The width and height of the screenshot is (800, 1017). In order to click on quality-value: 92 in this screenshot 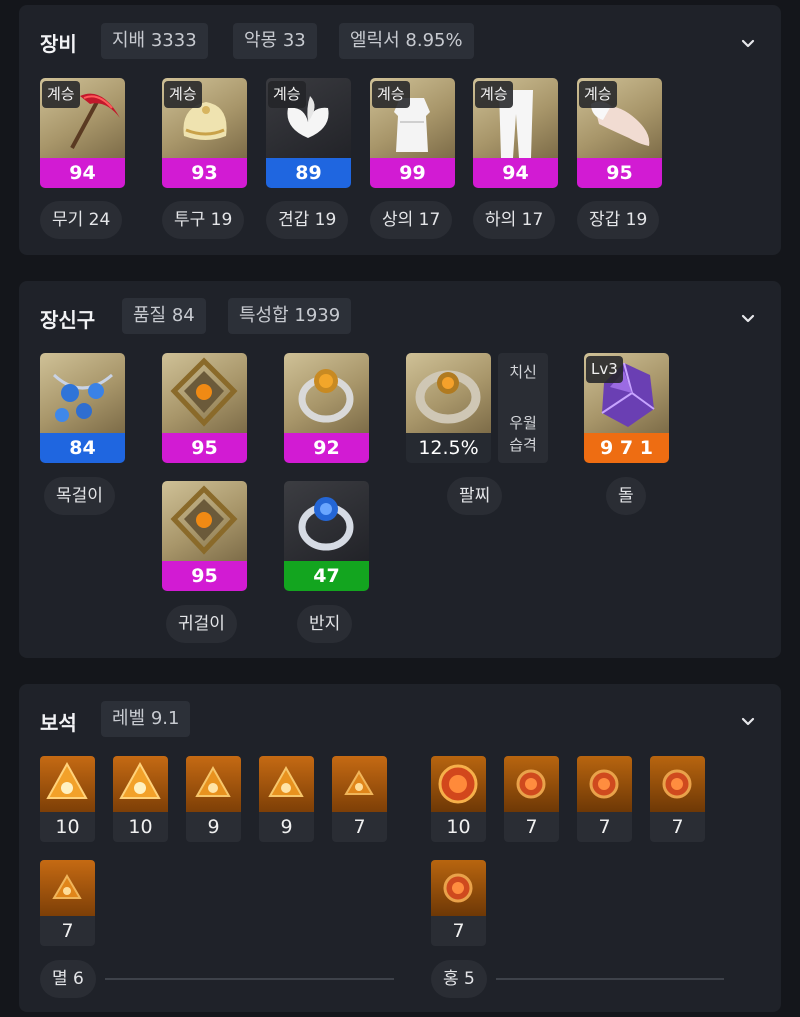, I will do `click(326, 448)`.